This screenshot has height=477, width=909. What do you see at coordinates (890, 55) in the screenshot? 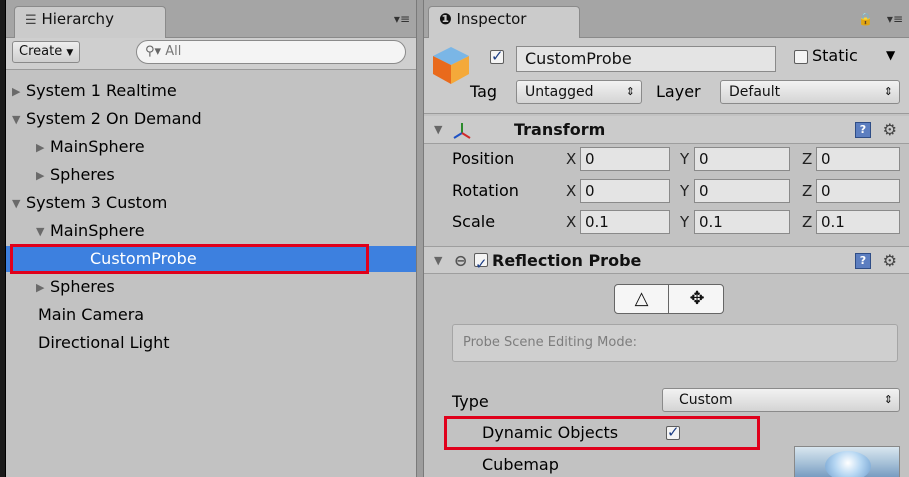
I see `static-dropdown-icon: ▼` at bounding box center [890, 55].